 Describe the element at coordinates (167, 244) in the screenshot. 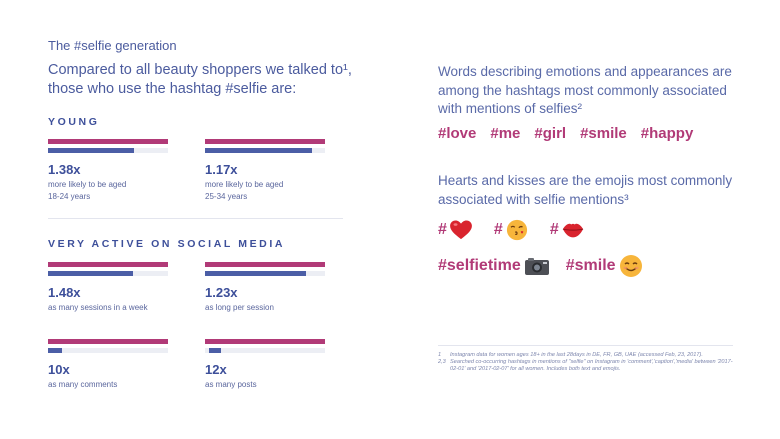

I see `section-title-social: VERY ACTIVE ON SOCIAL MEDIA` at that location.